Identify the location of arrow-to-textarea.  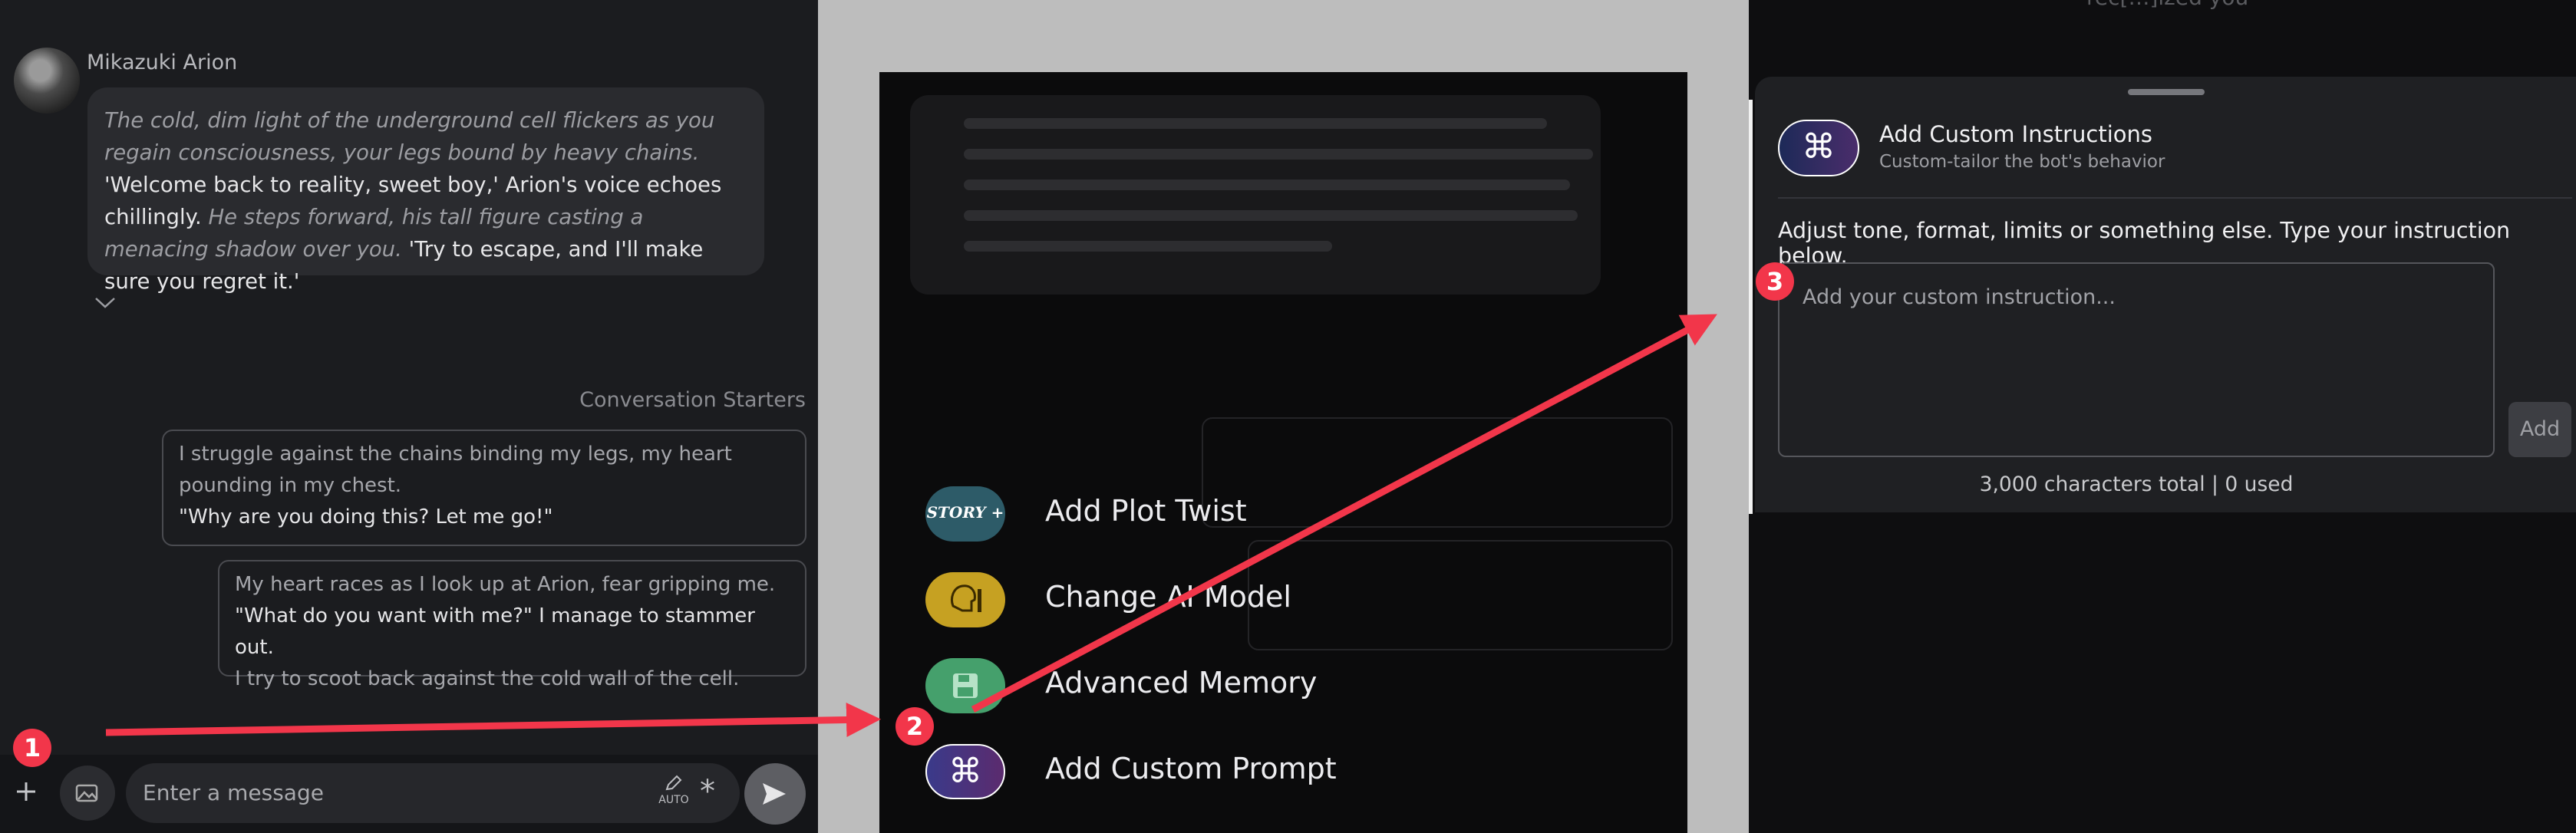
(1344, 513).